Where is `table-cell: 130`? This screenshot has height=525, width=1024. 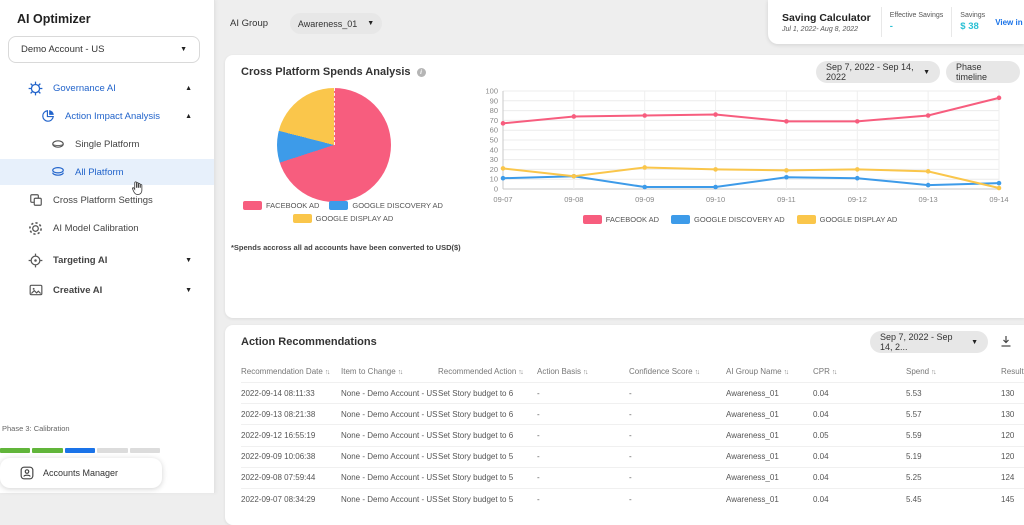 table-cell: 130 is located at coordinates (1012, 392).